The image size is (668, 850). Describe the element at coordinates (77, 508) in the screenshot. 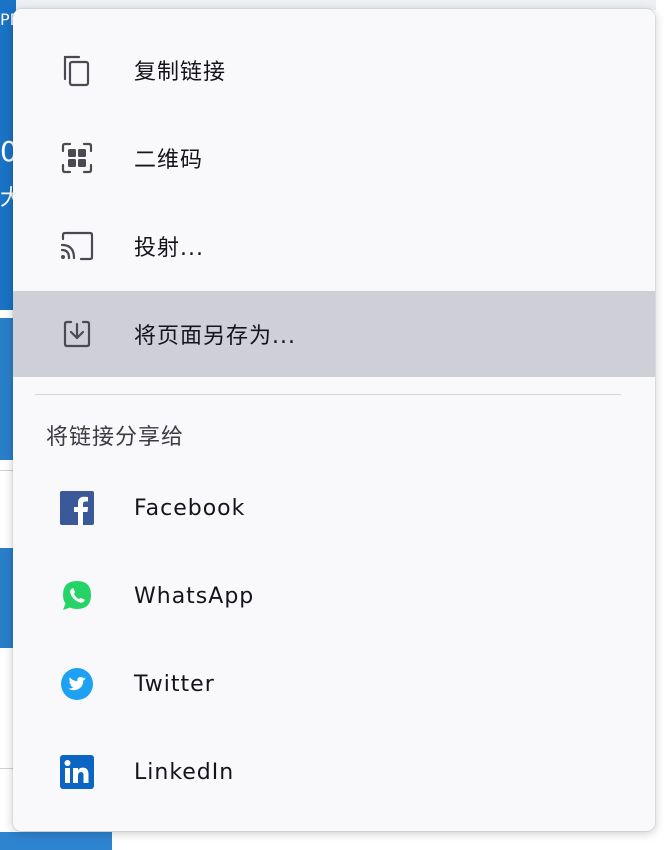

I see `facebook-icon` at that location.